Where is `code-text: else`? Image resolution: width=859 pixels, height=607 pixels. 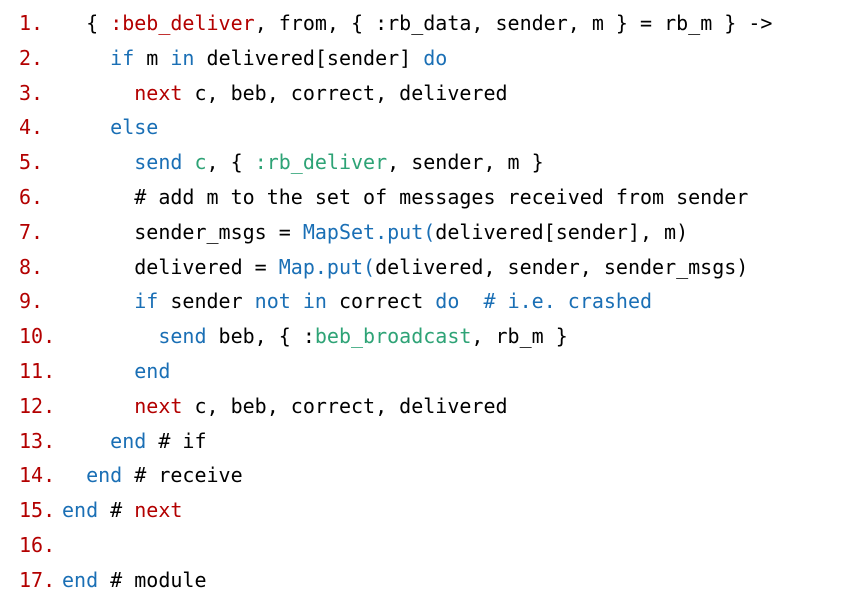 code-text: else is located at coordinates (110, 127).